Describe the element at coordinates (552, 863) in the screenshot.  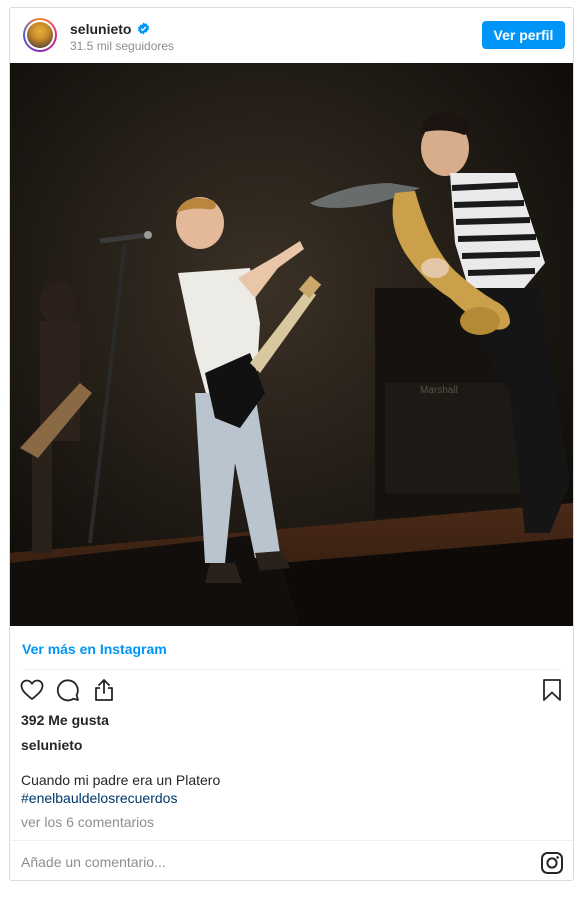
I see `instagram-icon` at that location.